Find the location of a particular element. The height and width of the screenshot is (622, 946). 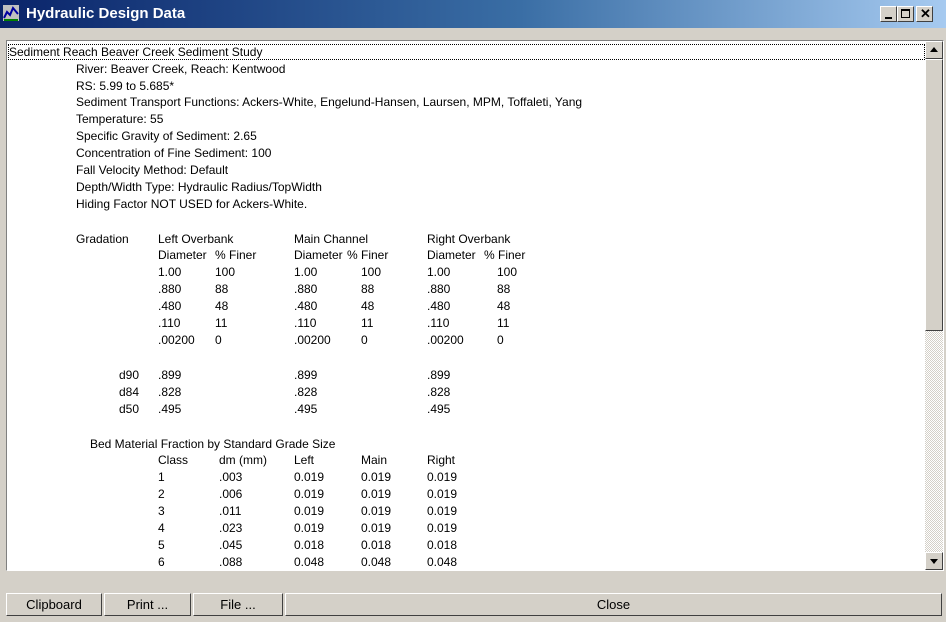

close-window-button: ✕ is located at coordinates (924, 14).